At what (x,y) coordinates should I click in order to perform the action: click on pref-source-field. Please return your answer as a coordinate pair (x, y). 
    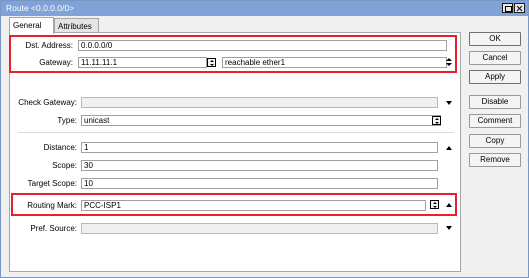
    Looking at the image, I should click on (259, 228).